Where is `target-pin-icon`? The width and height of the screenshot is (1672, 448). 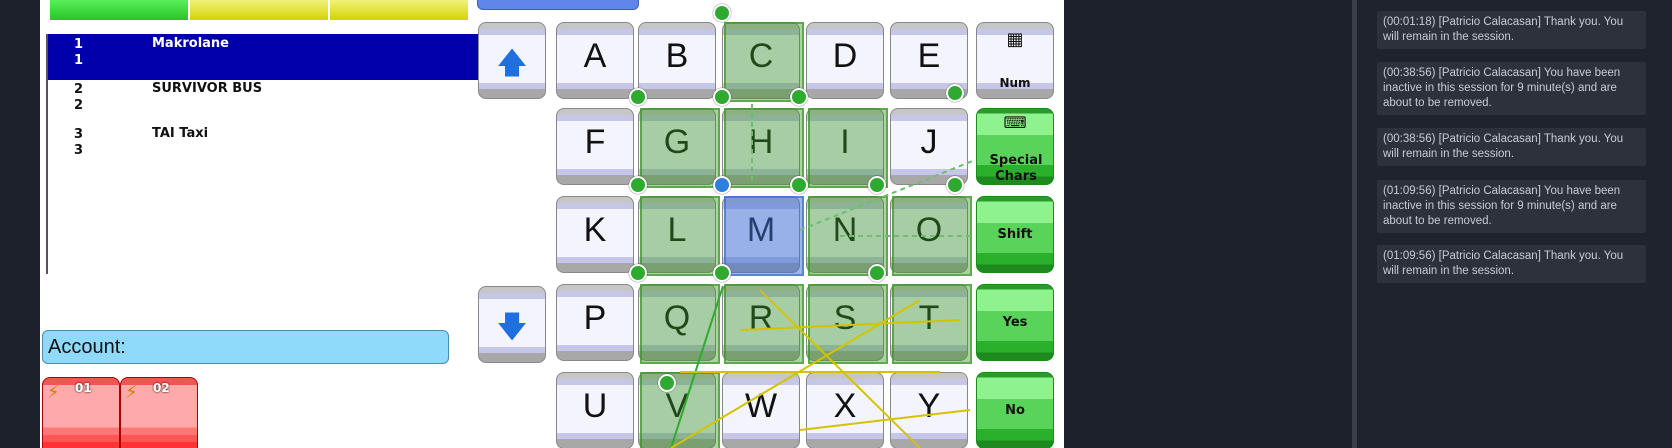 target-pin-icon is located at coordinates (722, 185).